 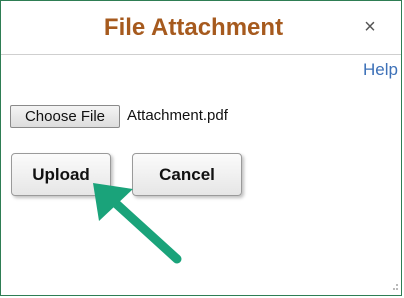 I want to click on close-icon: ×, so click(x=370, y=27).